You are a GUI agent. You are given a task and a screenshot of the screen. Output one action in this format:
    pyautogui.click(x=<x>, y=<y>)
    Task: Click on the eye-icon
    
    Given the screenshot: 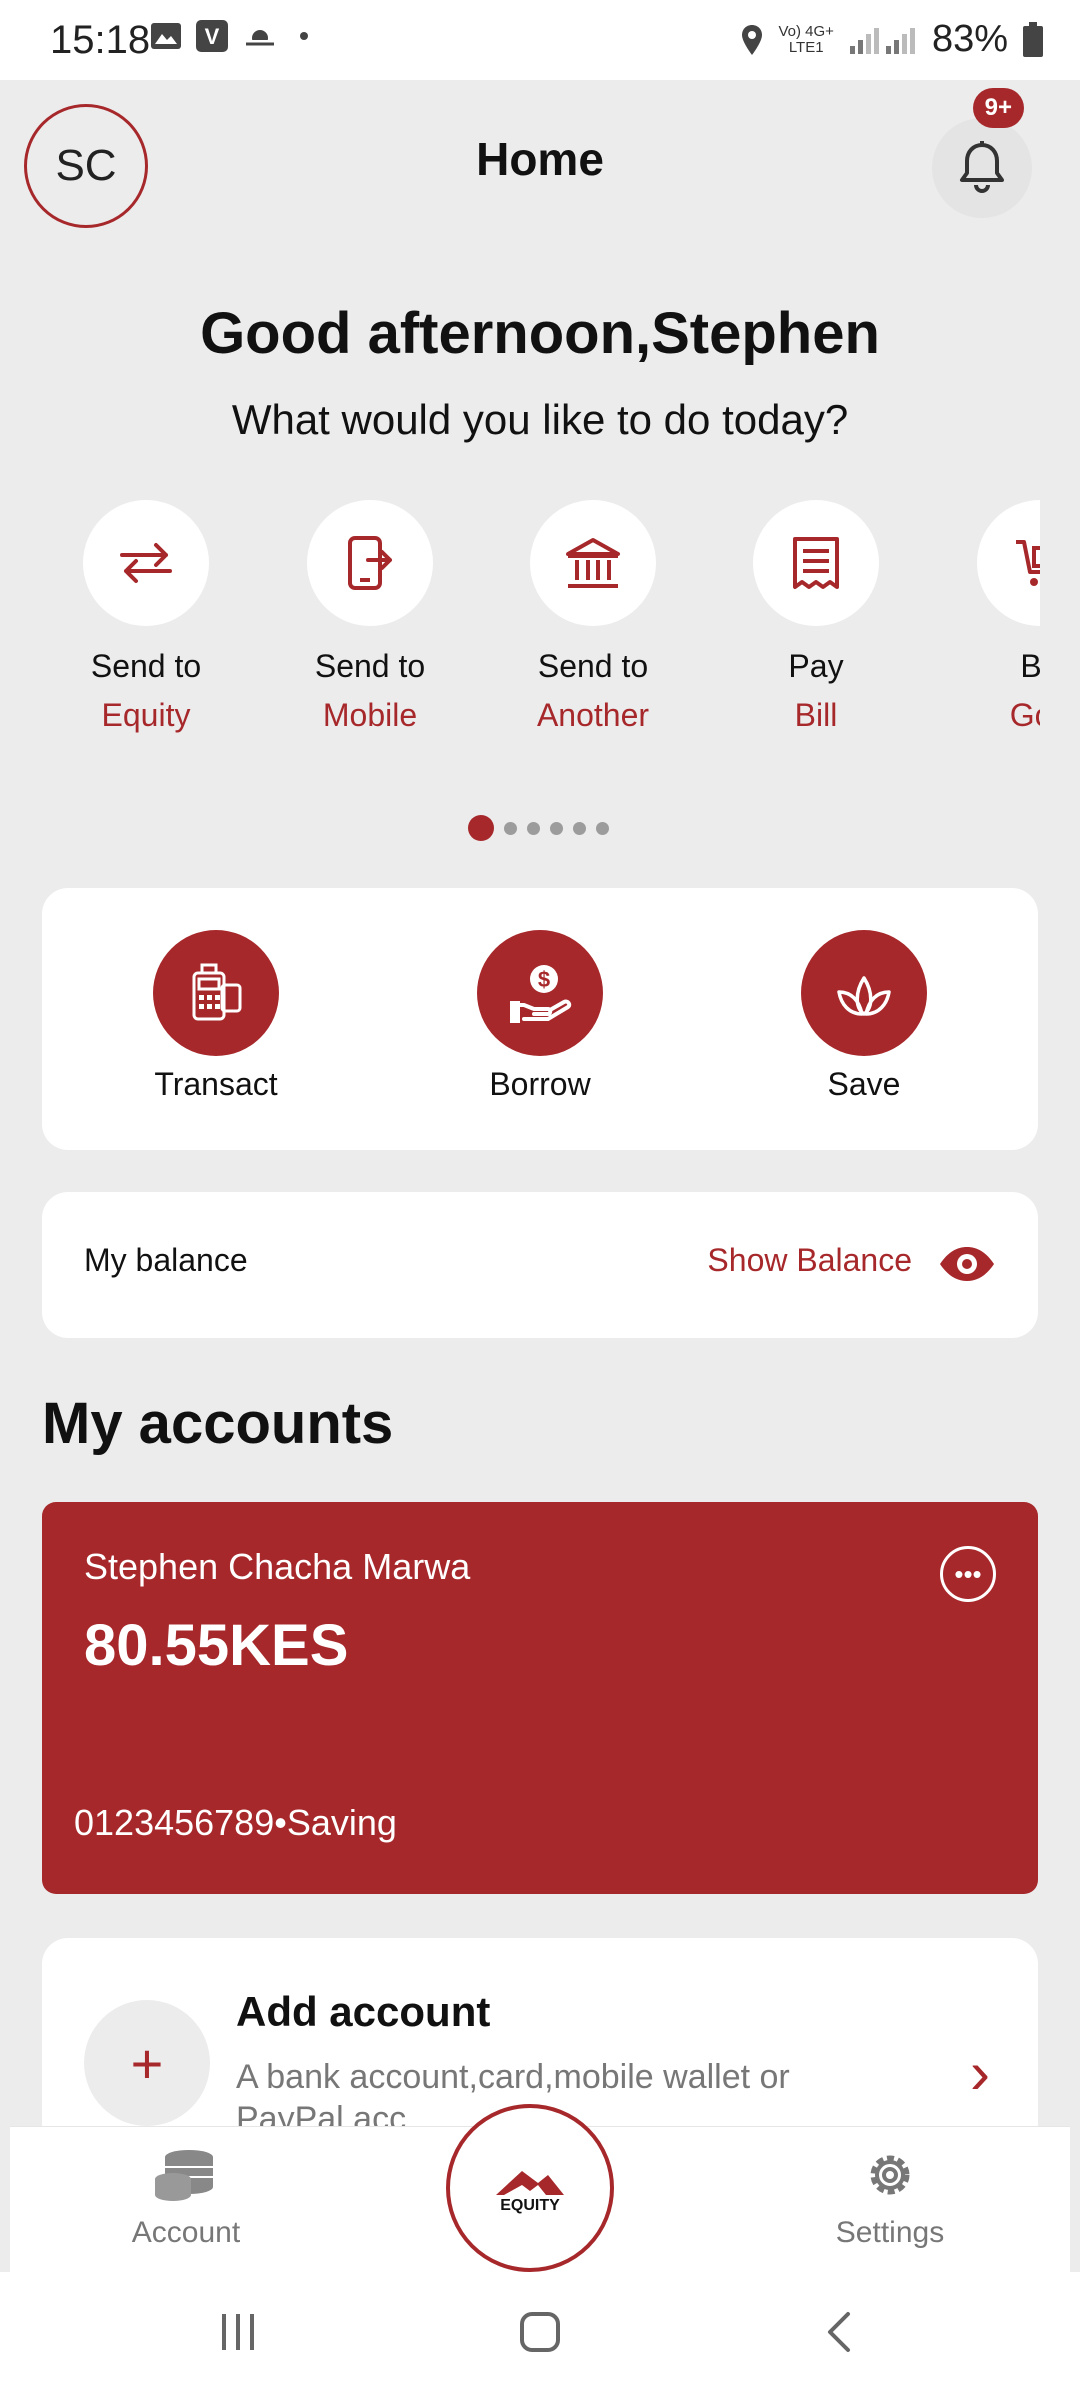 What is the action you would take?
    pyautogui.click(x=967, y=1264)
    